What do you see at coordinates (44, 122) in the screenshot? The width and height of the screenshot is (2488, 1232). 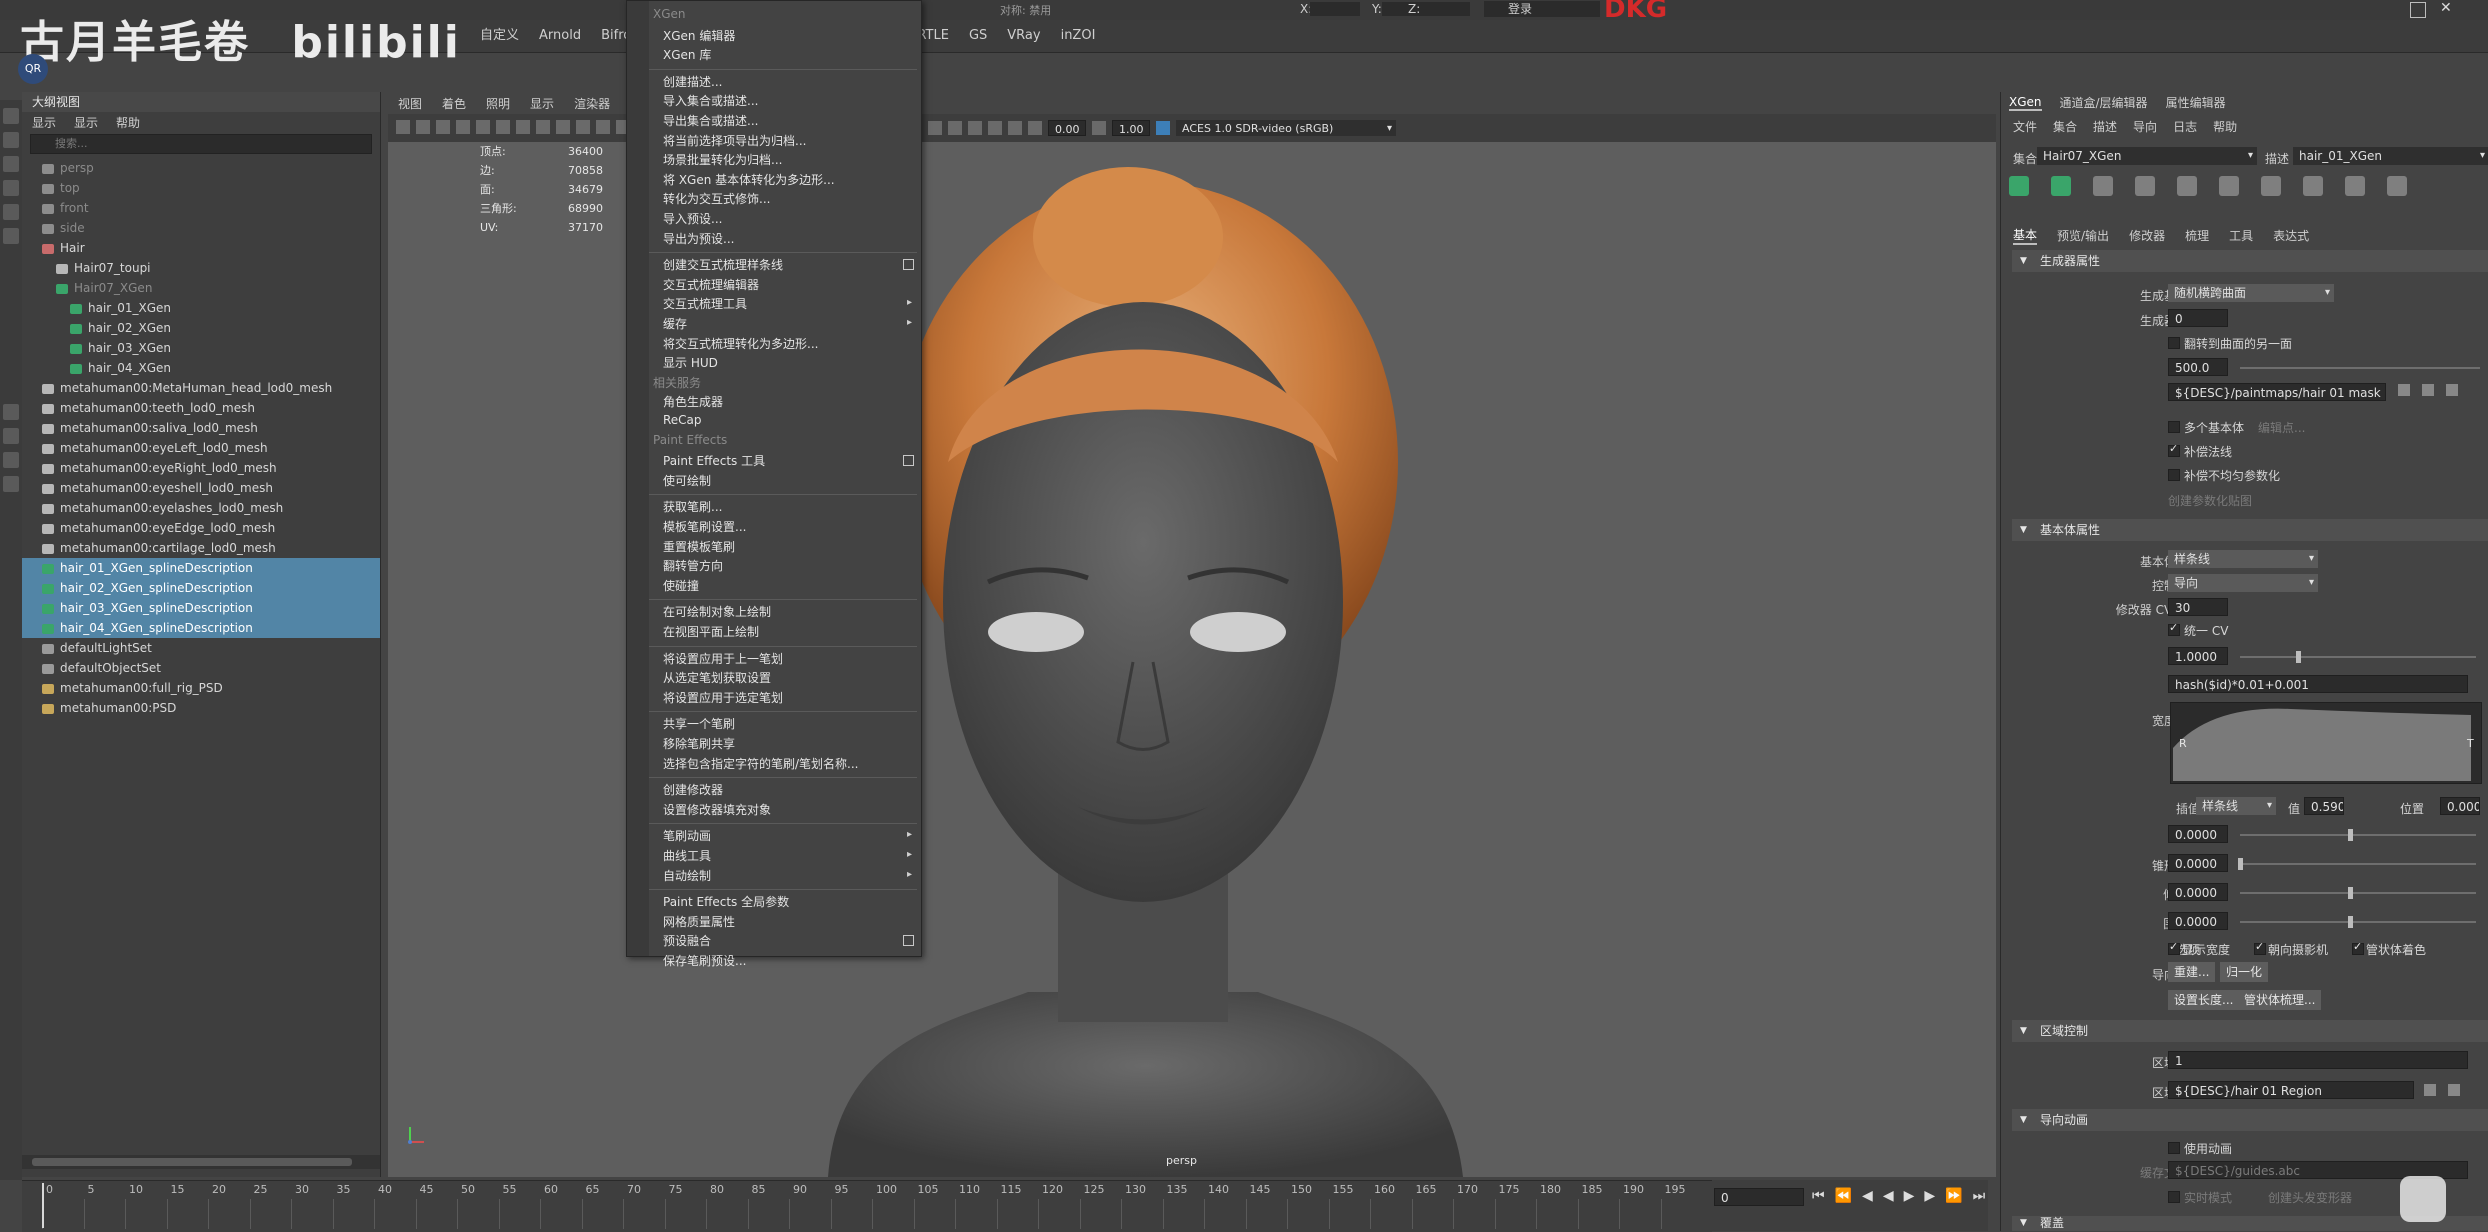 I see `outliner-menu-item-0: 显示` at bounding box center [44, 122].